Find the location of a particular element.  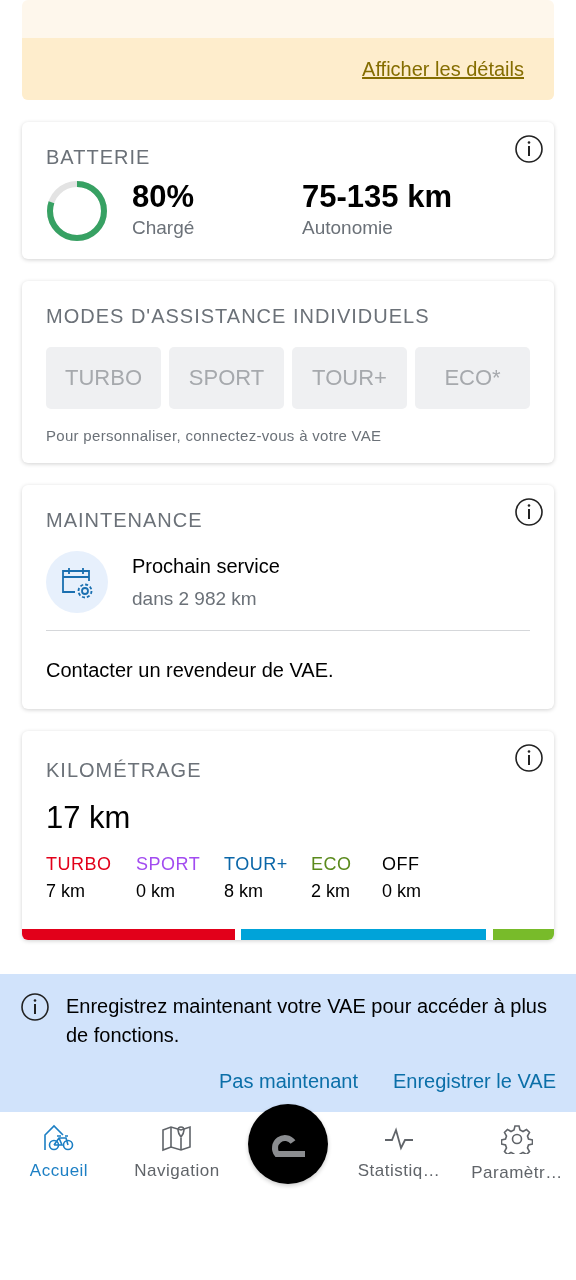

card-title: MAINTENANCE is located at coordinates (125, 521).